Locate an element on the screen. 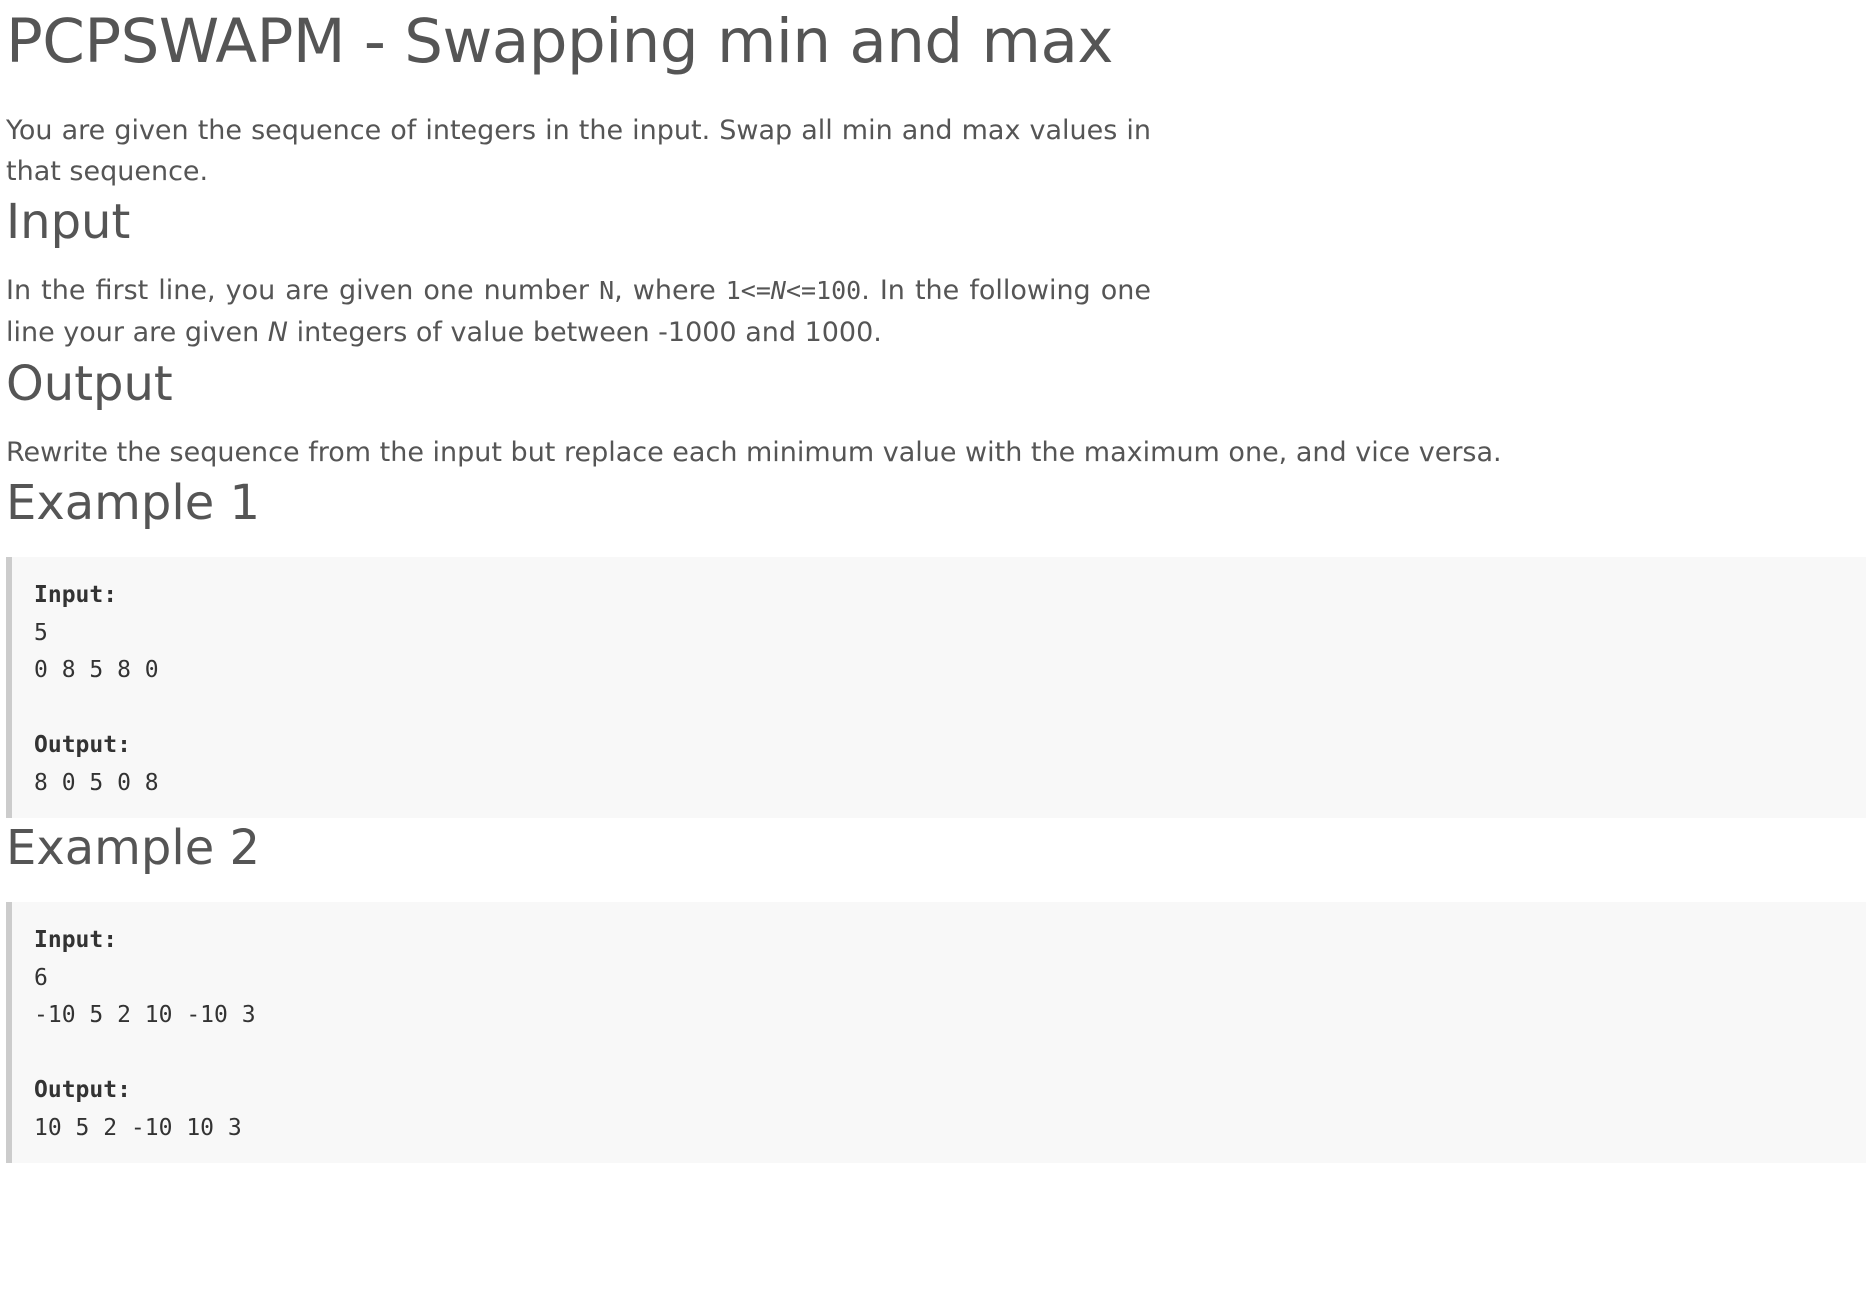 The height and width of the screenshot is (1302, 1872). input-text-part2: , where is located at coordinates (670, 290).